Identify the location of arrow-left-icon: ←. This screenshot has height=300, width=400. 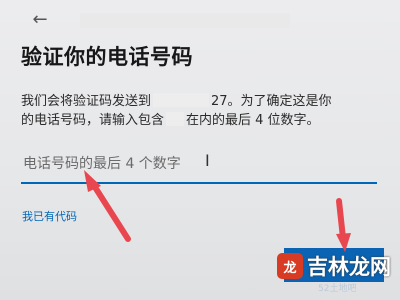
(40, 19).